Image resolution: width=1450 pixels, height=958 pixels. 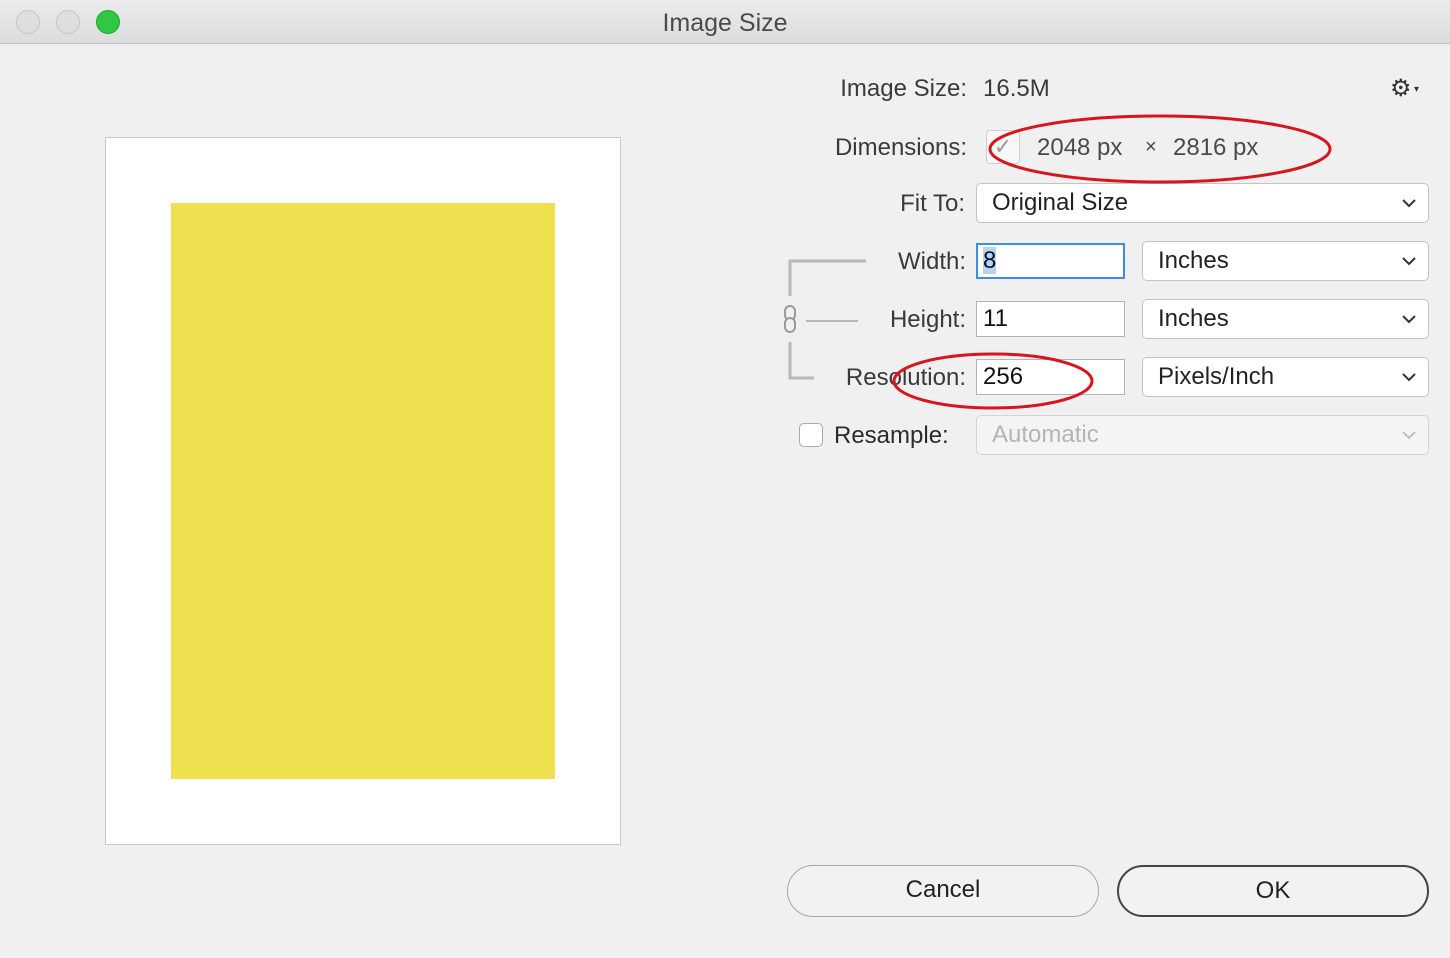 What do you see at coordinates (1003, 376) in the screenshot?
I see `resolution-value: 256` at bounding box center [1003, 376].